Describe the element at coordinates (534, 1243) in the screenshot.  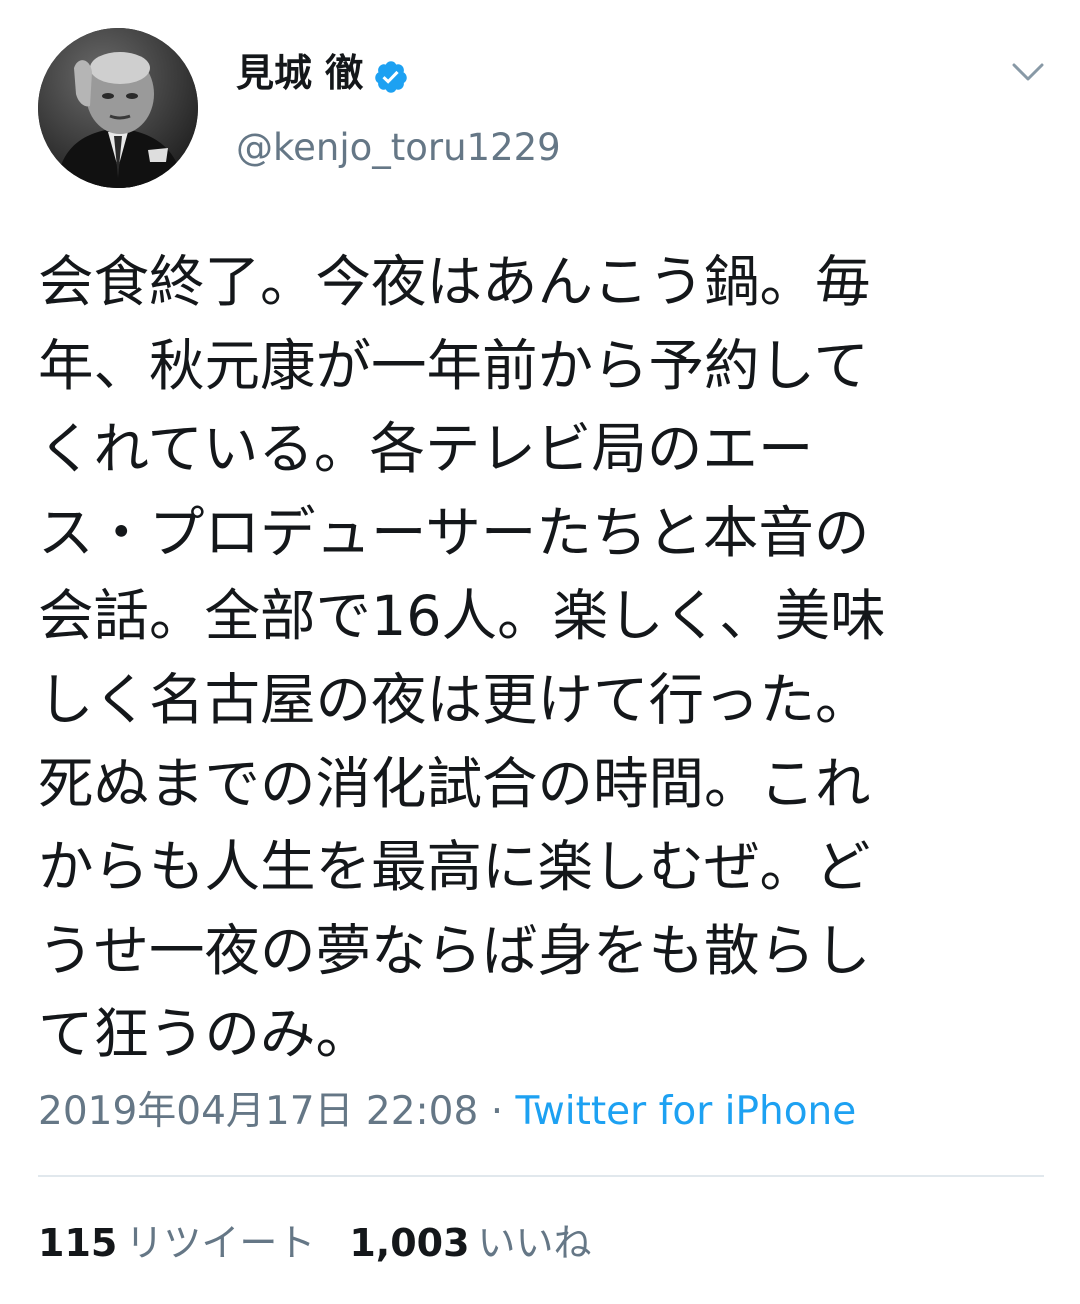
I see `likes-label: いいね` at that location.